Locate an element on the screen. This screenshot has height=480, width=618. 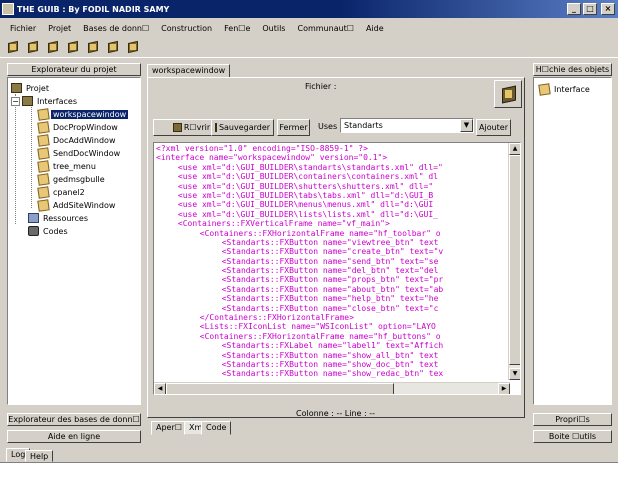
scroll-up-icon: ▲ is located at coordinates (514, 149).